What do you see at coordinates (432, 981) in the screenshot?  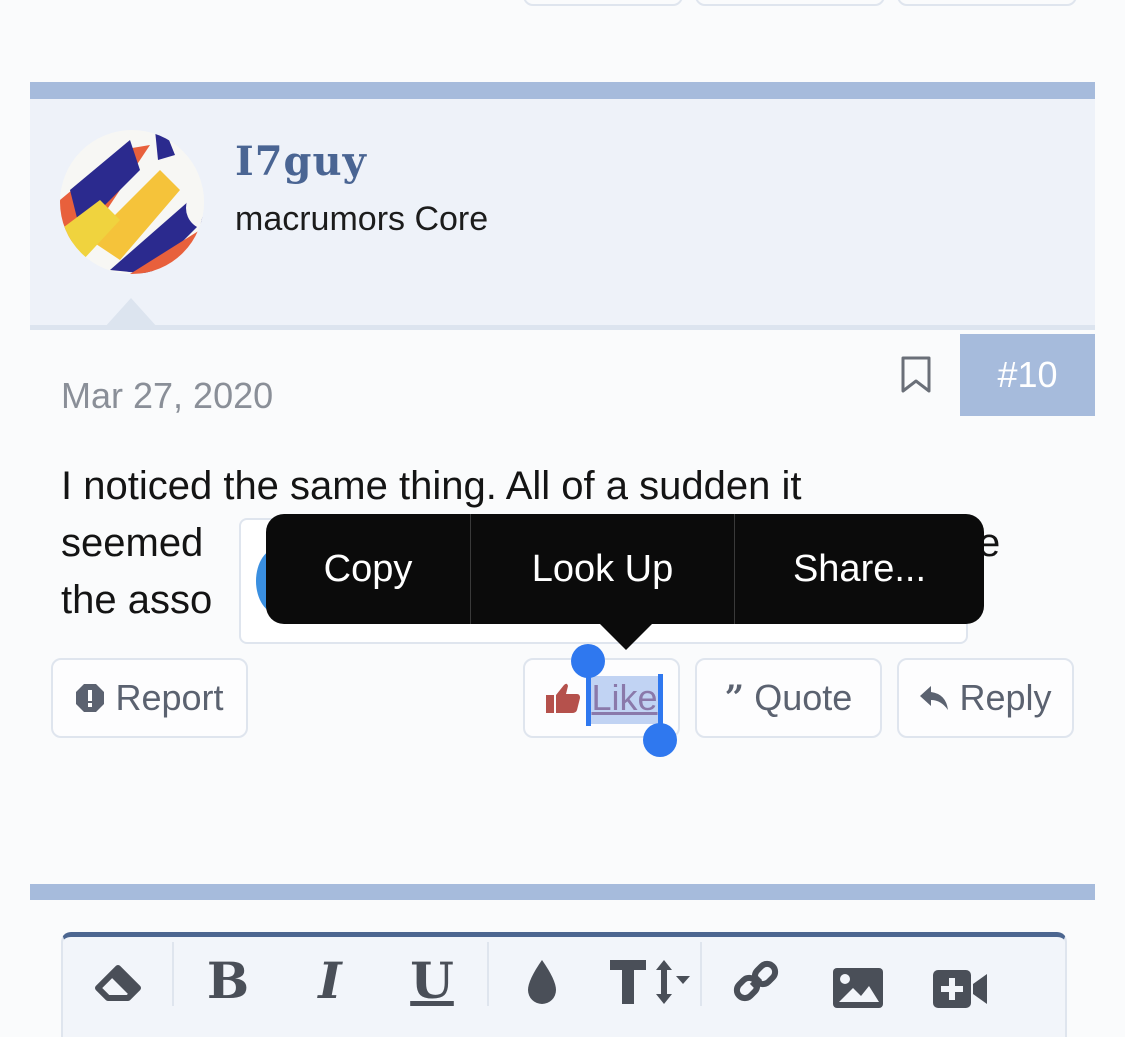 I see `underline-icon: U` at bounding box center [432, 981].